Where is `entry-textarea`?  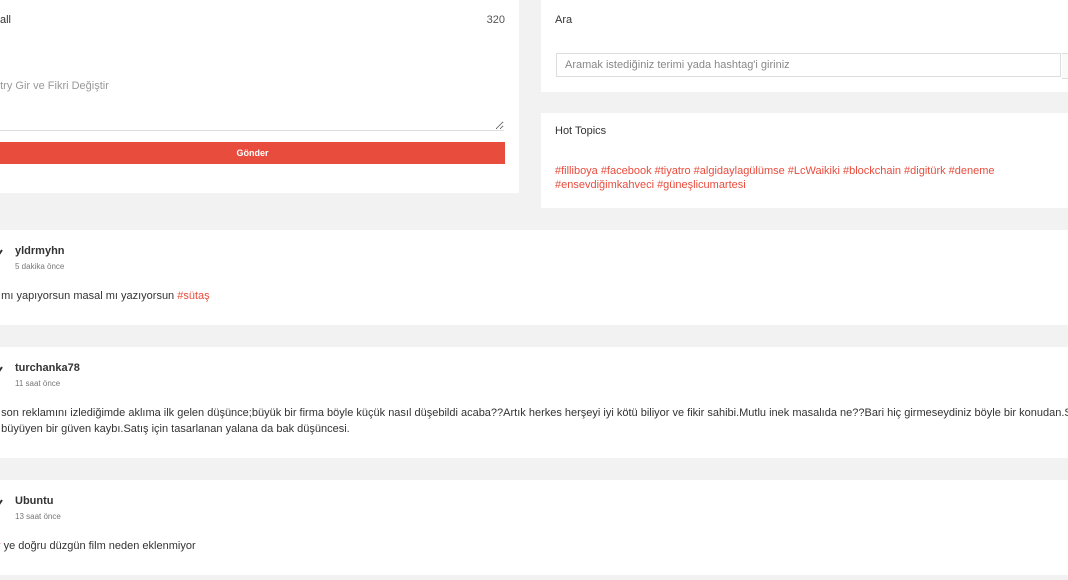 entry-textarea is located at coordinates (252, 103).